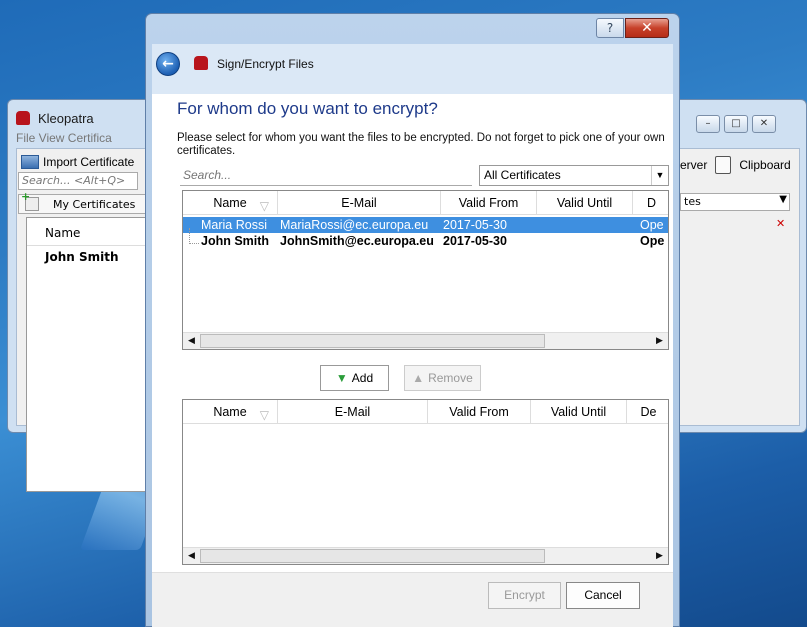 The image size is (807, 627). I want to click on encrypt-button: Encrypt, so click(524, 595).